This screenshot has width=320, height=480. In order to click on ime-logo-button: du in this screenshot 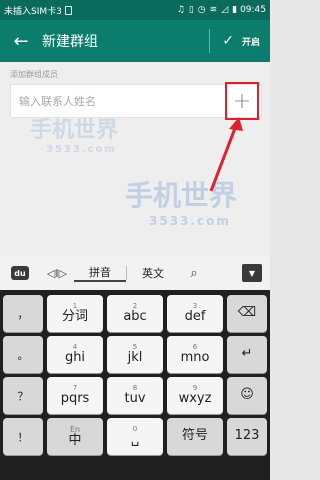, I will do `click(20, 273)`.